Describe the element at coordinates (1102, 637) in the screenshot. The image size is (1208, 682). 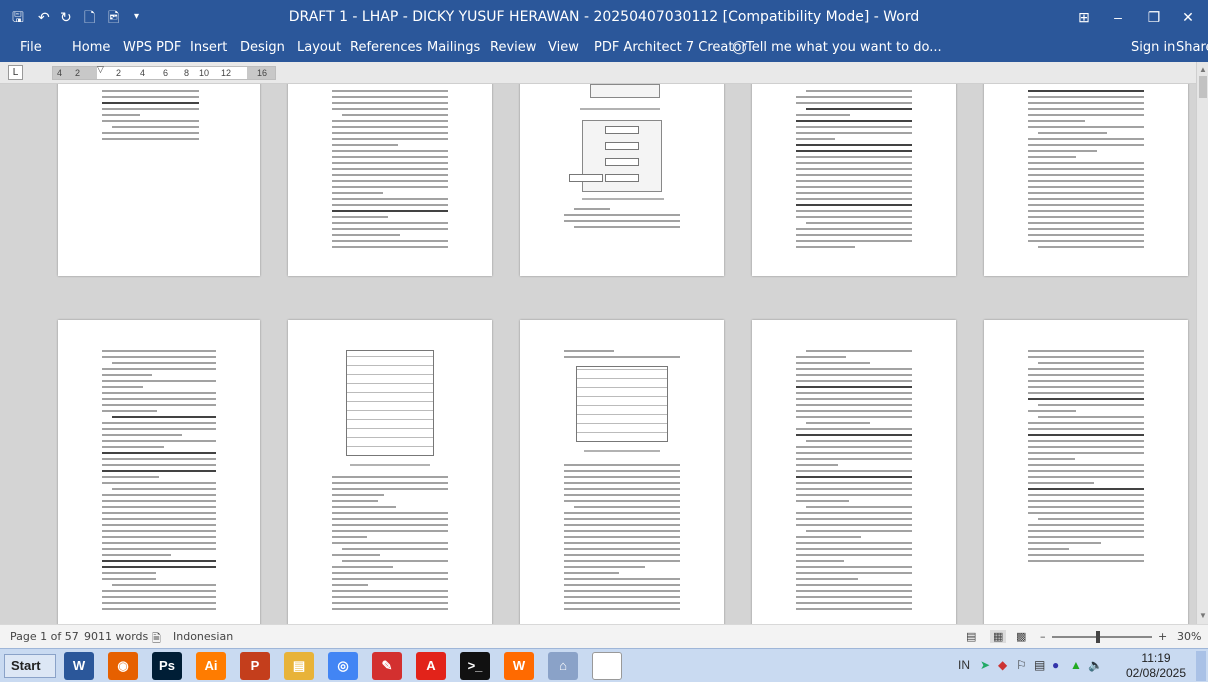
I see `zoom-slider` at that location.